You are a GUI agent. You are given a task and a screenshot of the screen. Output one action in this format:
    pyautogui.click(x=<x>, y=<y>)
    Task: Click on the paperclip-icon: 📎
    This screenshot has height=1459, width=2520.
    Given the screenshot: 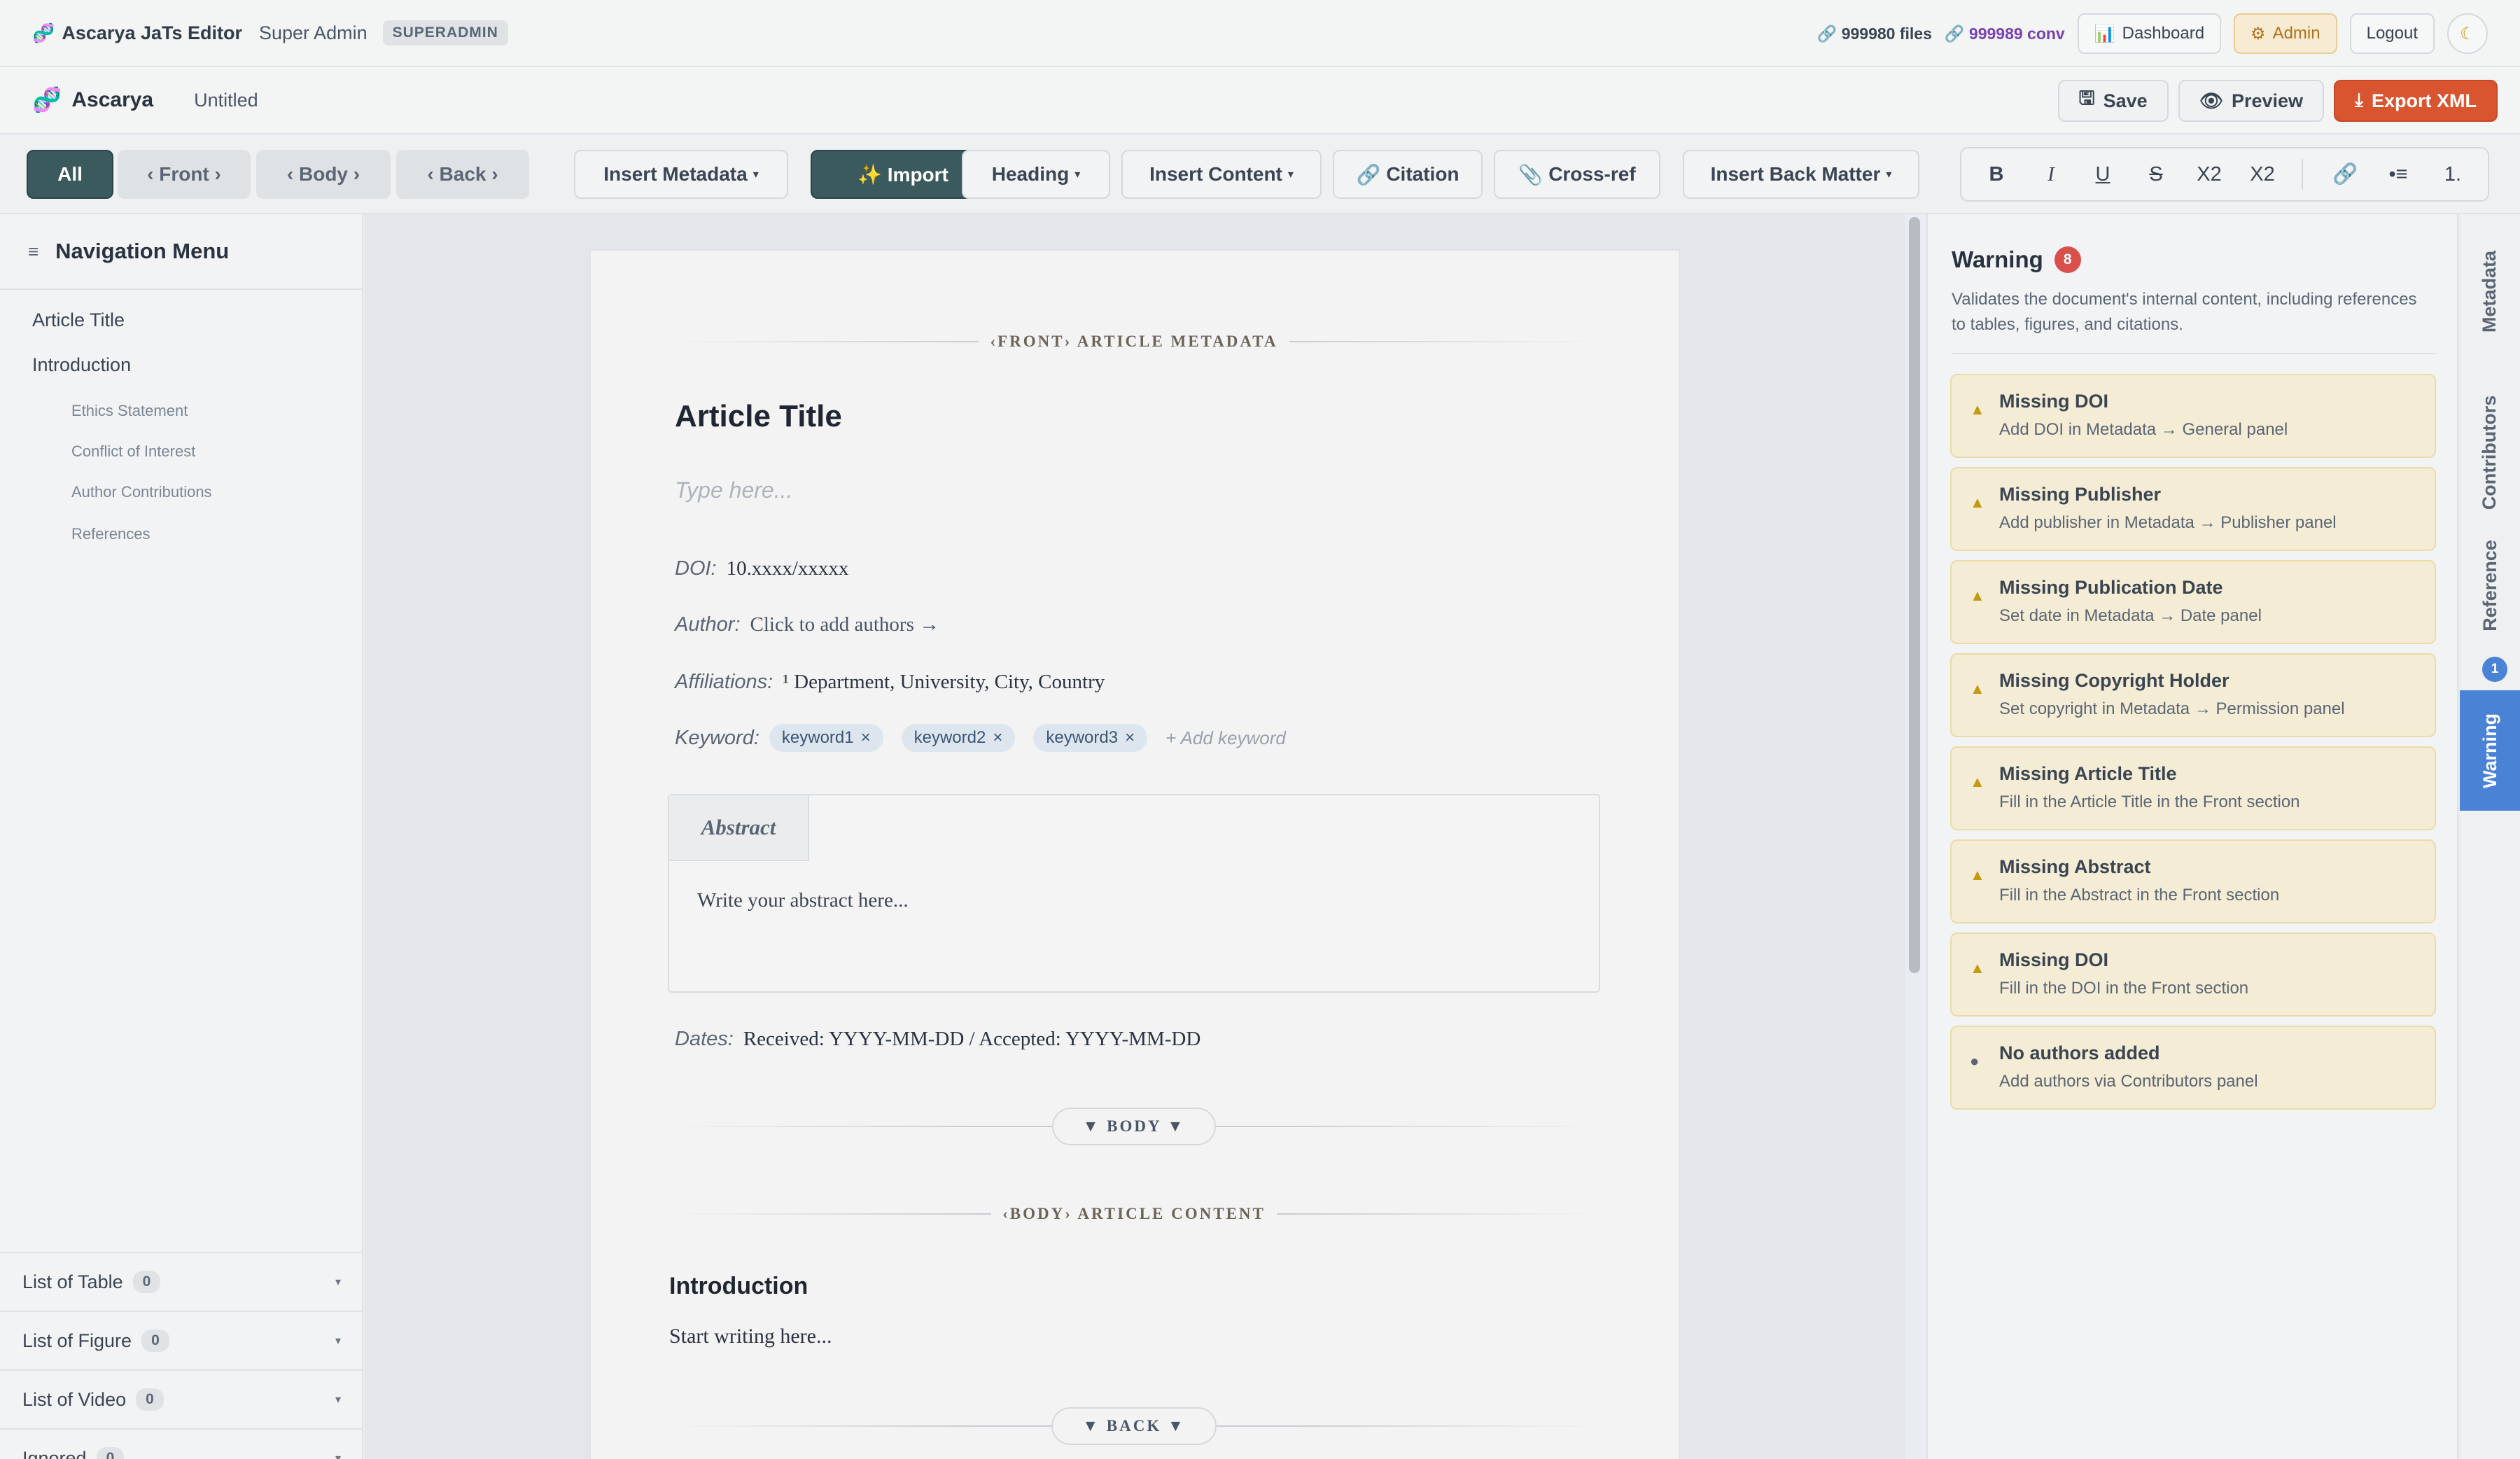 What is the action you would take?
    pyautogui.click(x=1531, y=174)
    